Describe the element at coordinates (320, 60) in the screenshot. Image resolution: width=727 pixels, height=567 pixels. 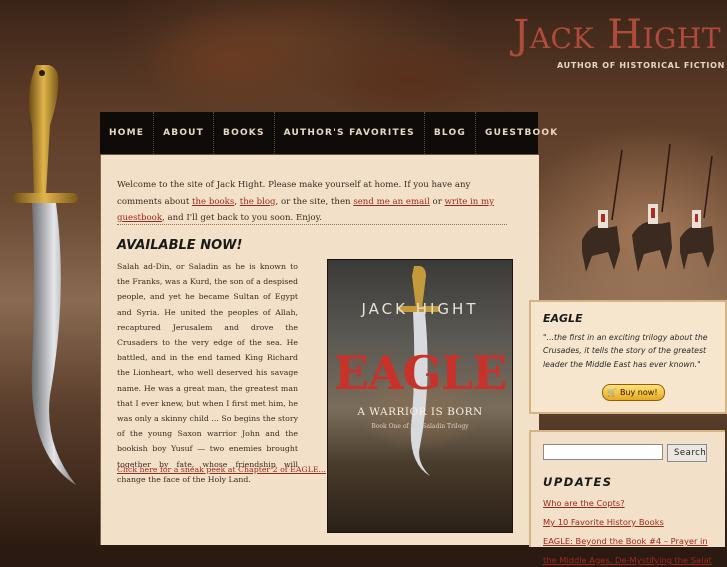
I see `canyon-rocks-image` at that location.